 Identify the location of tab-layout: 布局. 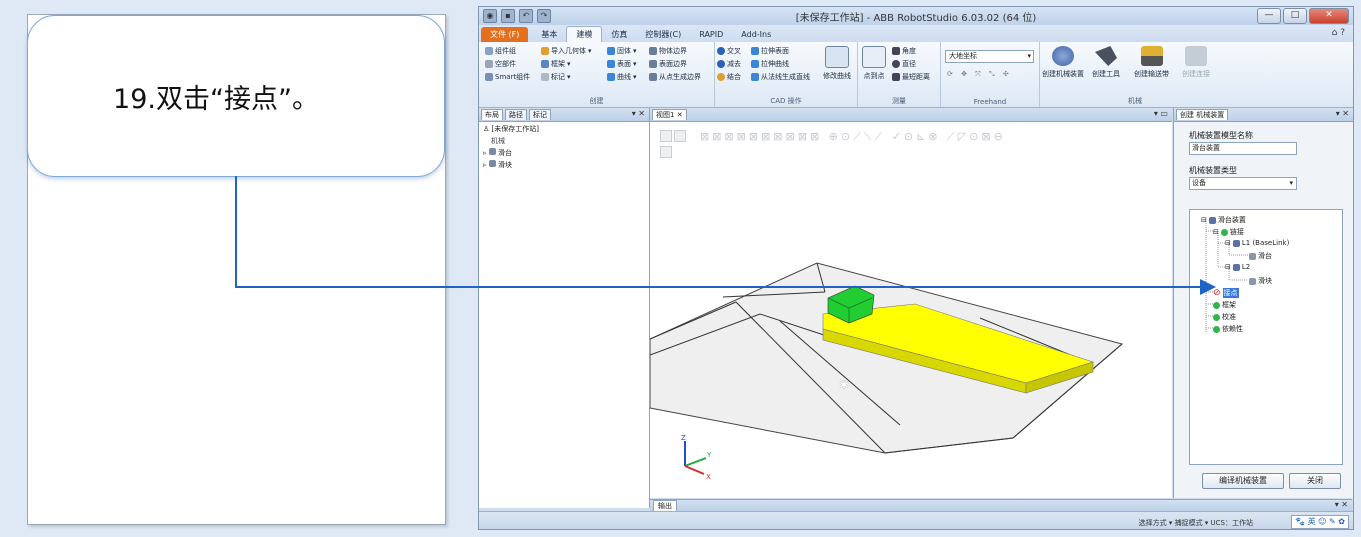
(492, 114).